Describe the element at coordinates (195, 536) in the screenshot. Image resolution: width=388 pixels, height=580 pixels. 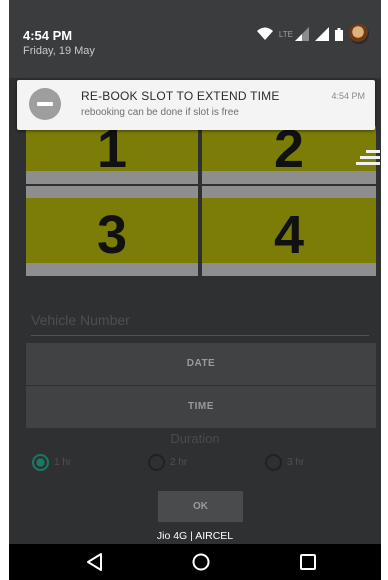
I see `carrier-label: Jio 4G | AIRCEL` at that location.